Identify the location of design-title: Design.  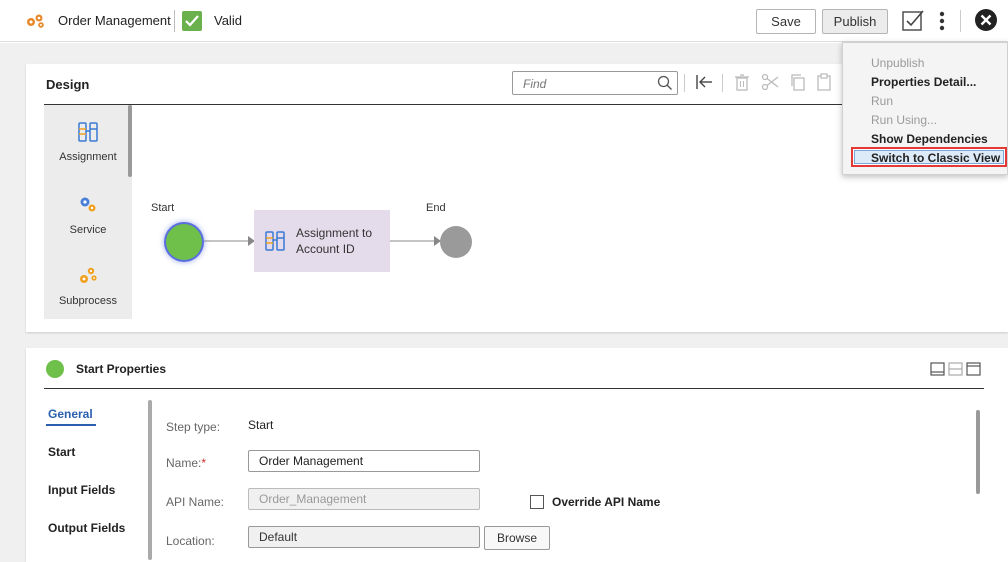
(68, 84).